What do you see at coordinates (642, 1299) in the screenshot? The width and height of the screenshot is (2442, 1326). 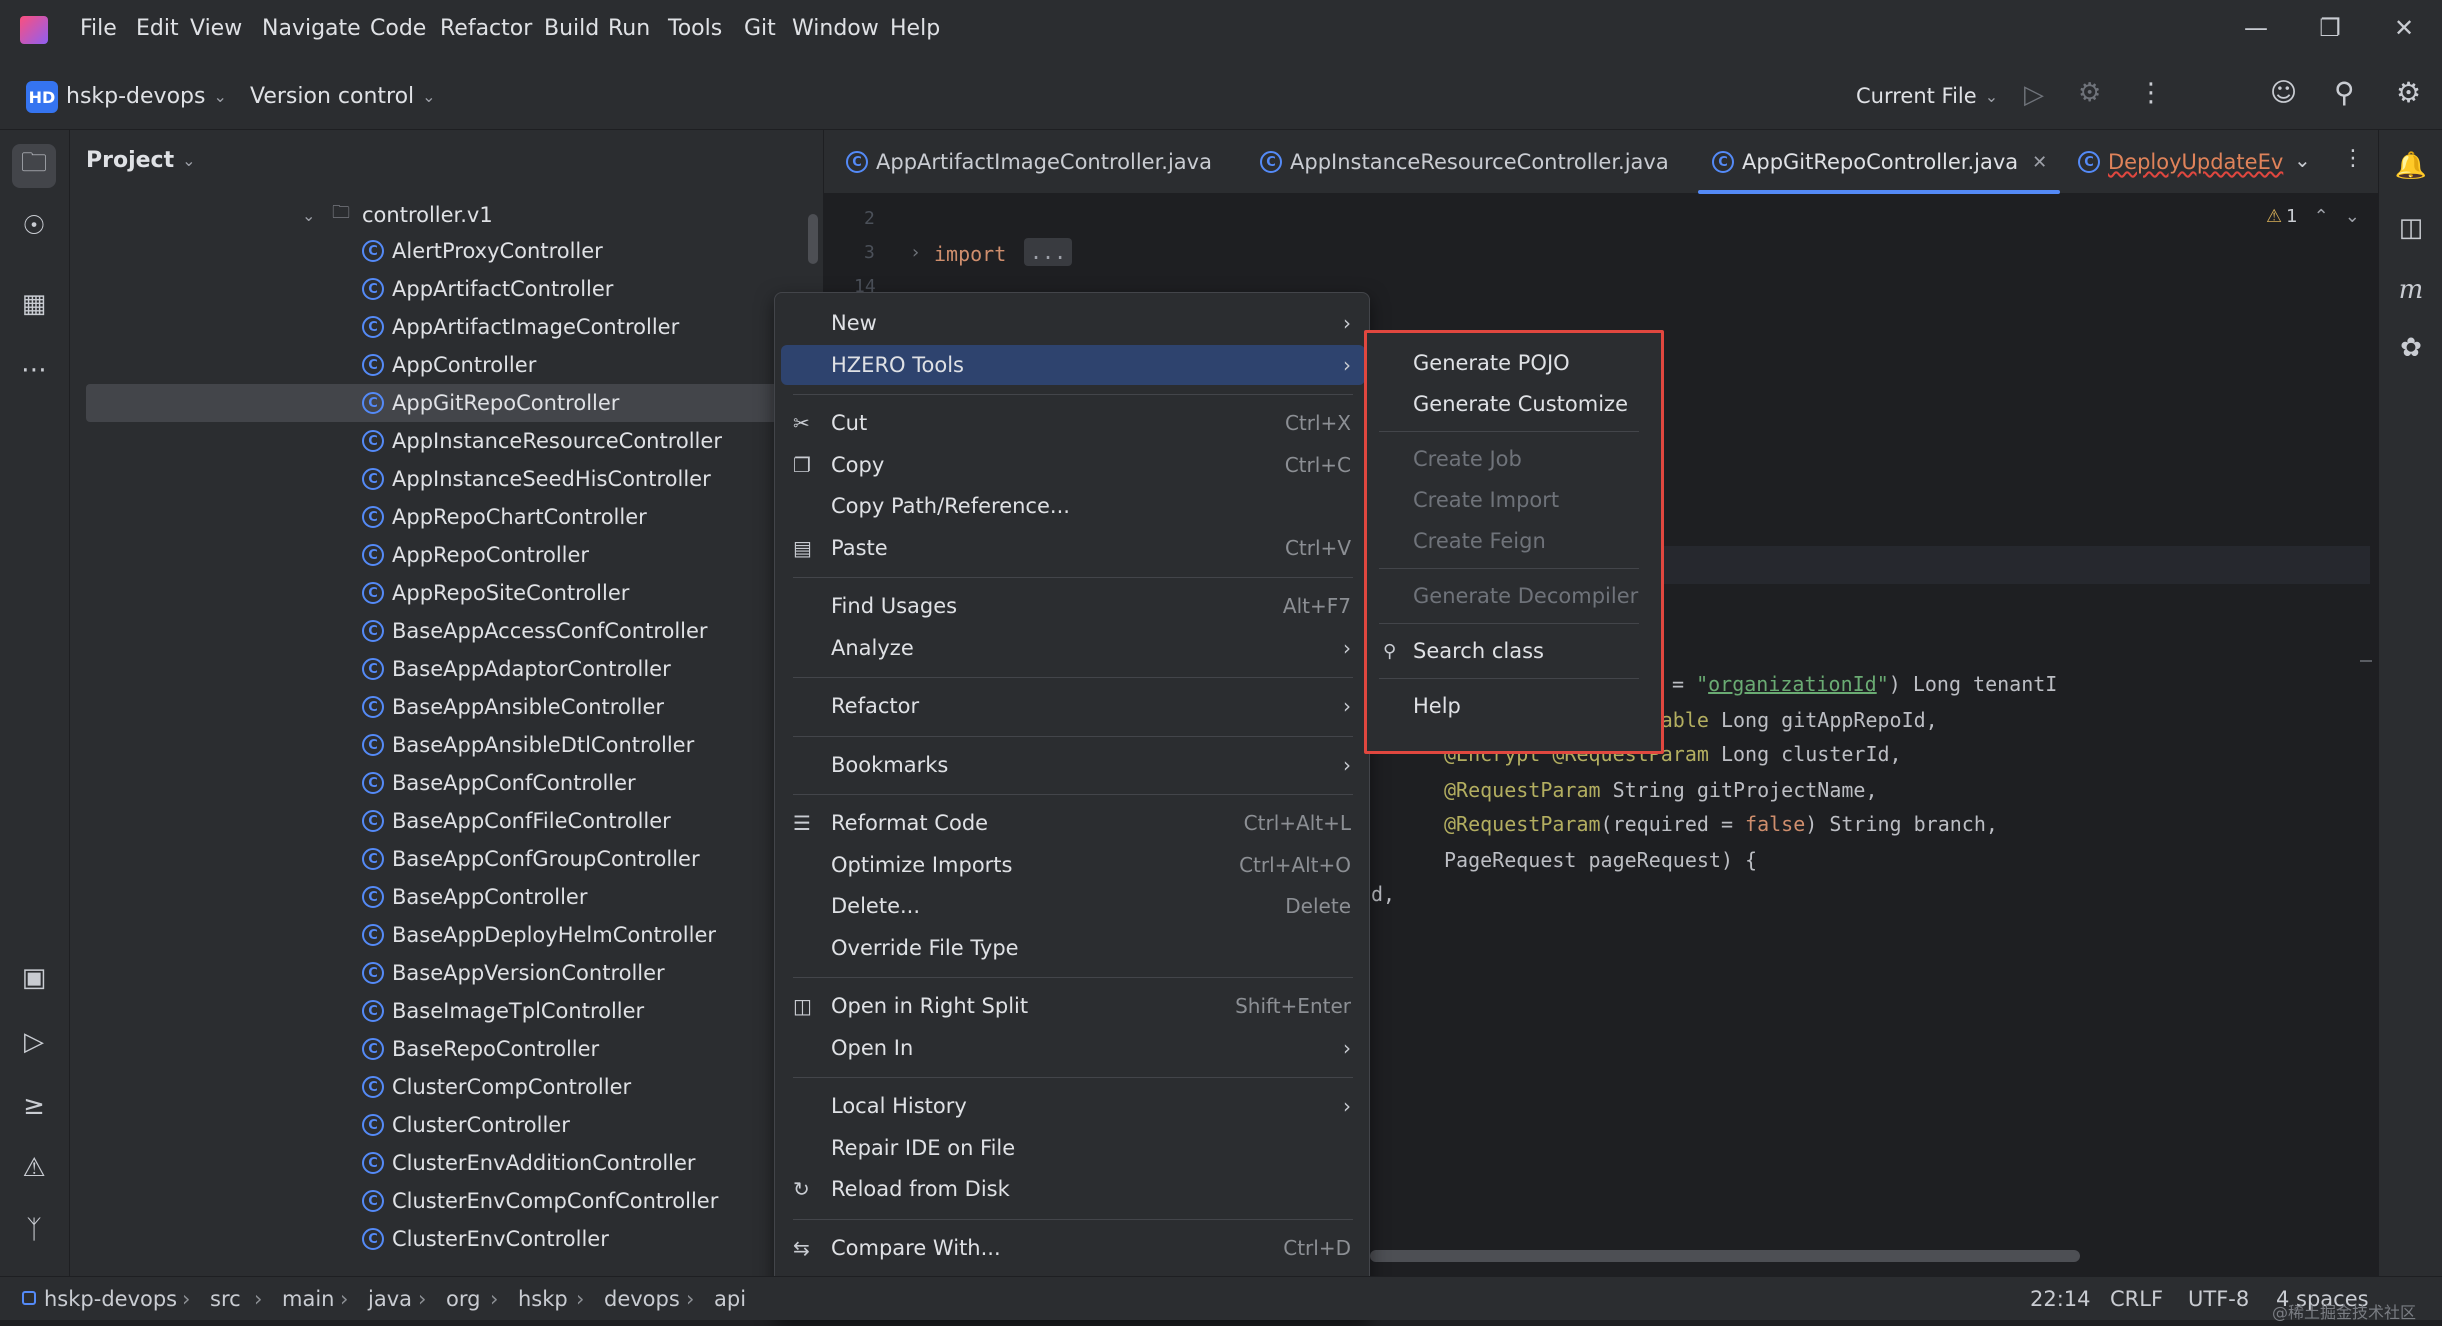 I see `breadcrumb-item: devops` at bounding box center [642, 1299].